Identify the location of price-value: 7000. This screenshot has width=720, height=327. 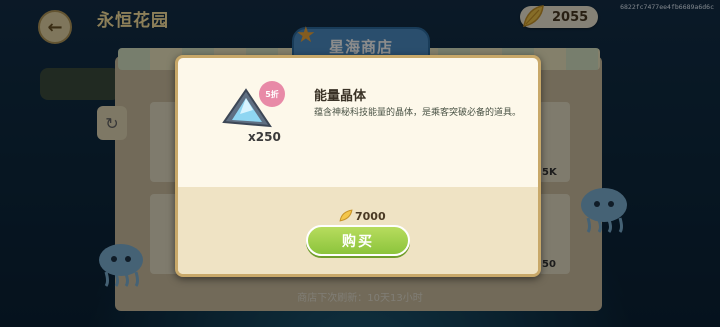
(370, 216).